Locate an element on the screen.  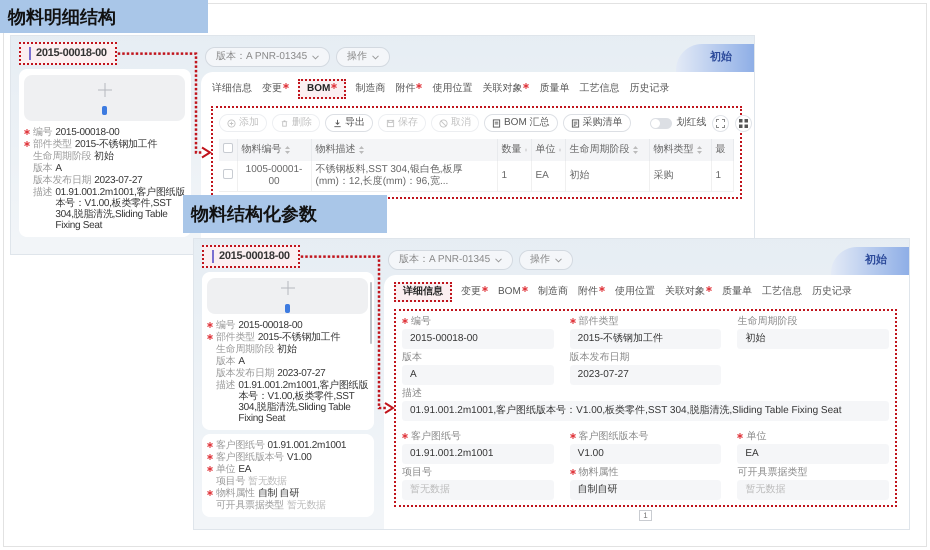
scrollbar is located at coordinates (371, 313).